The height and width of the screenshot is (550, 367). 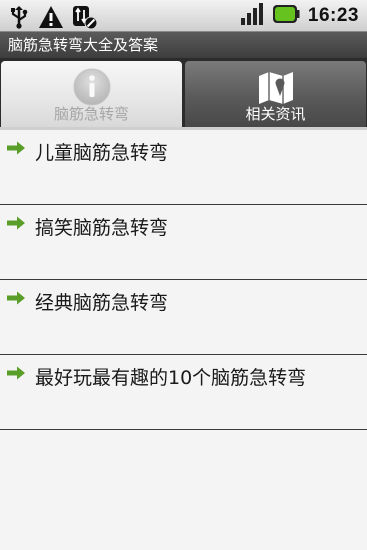 What do you see at coordinates (102, 153) in the screenshot?
I see `list-item-label: 儿童脑筋急转弯` at bounding box center [102, 153].